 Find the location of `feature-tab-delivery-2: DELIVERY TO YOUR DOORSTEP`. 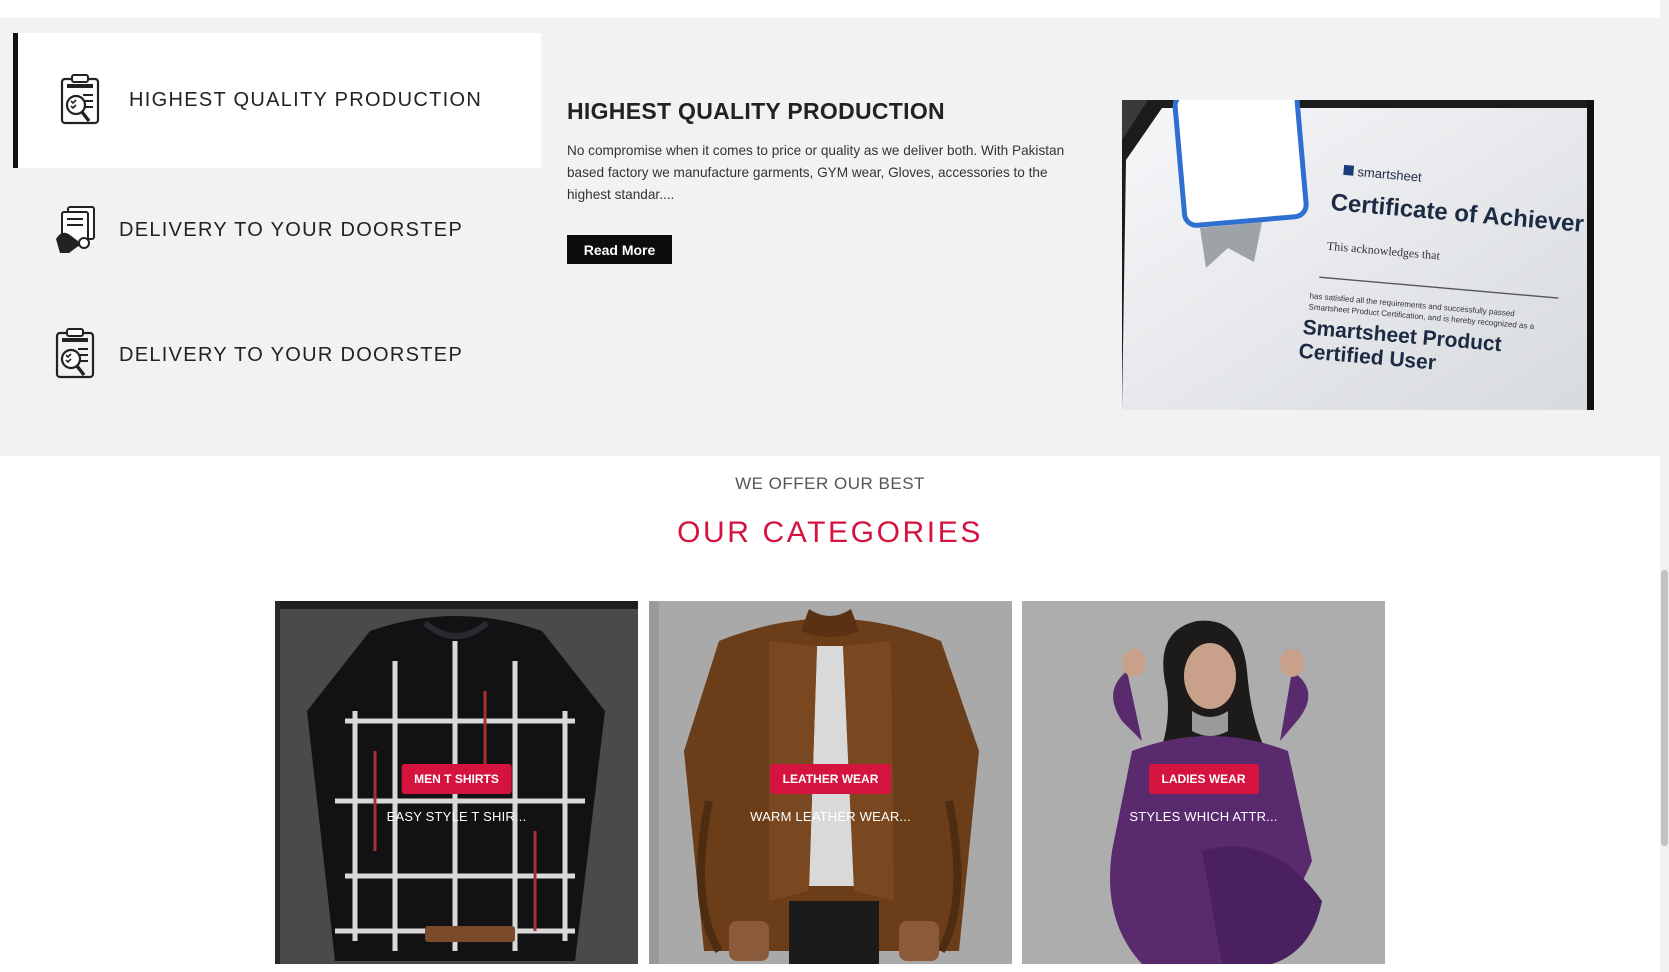

feature-tab-delivery-2: DELIVERY TO YOUR DOORSTEP is located at coordinates (274, 355).